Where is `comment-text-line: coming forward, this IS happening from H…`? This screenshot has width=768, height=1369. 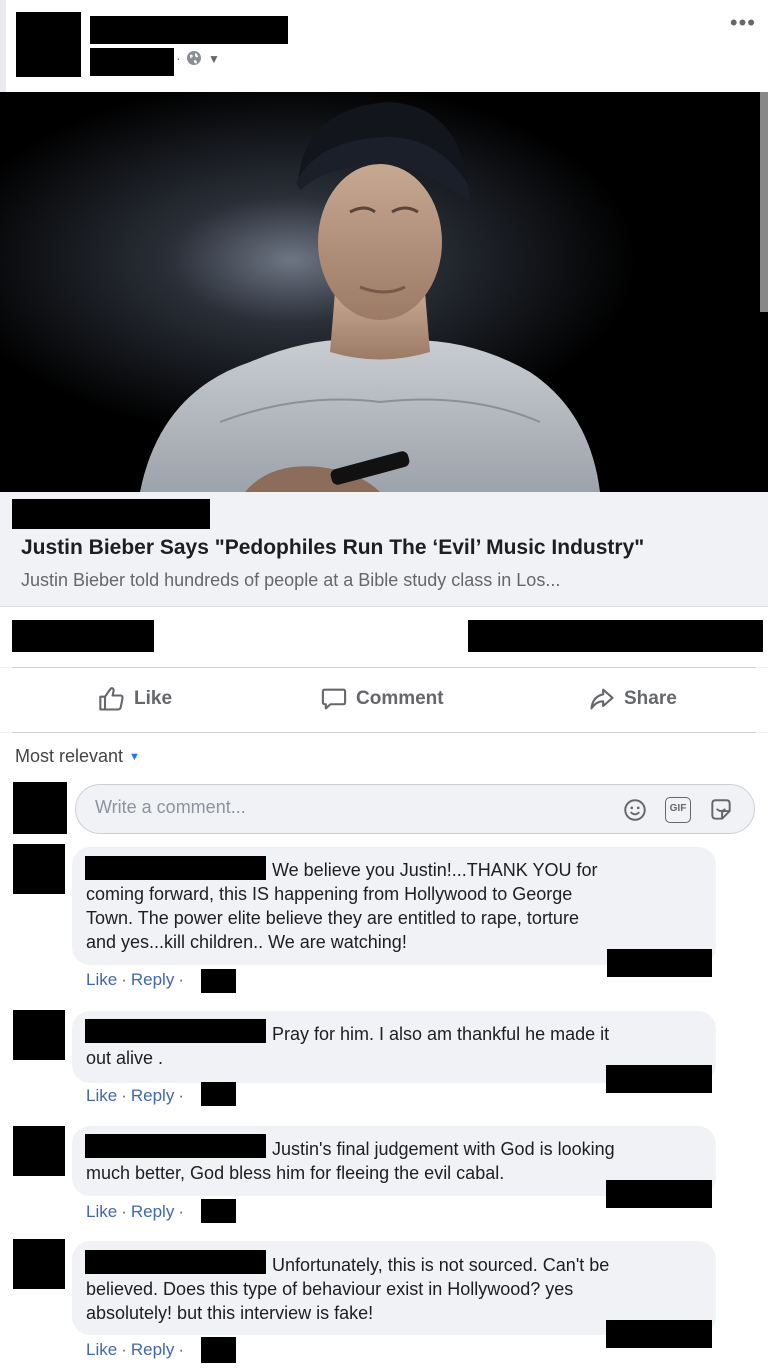 comment-text-line: coming forward, this IS happening from H… is located at coordinates (329, 894).